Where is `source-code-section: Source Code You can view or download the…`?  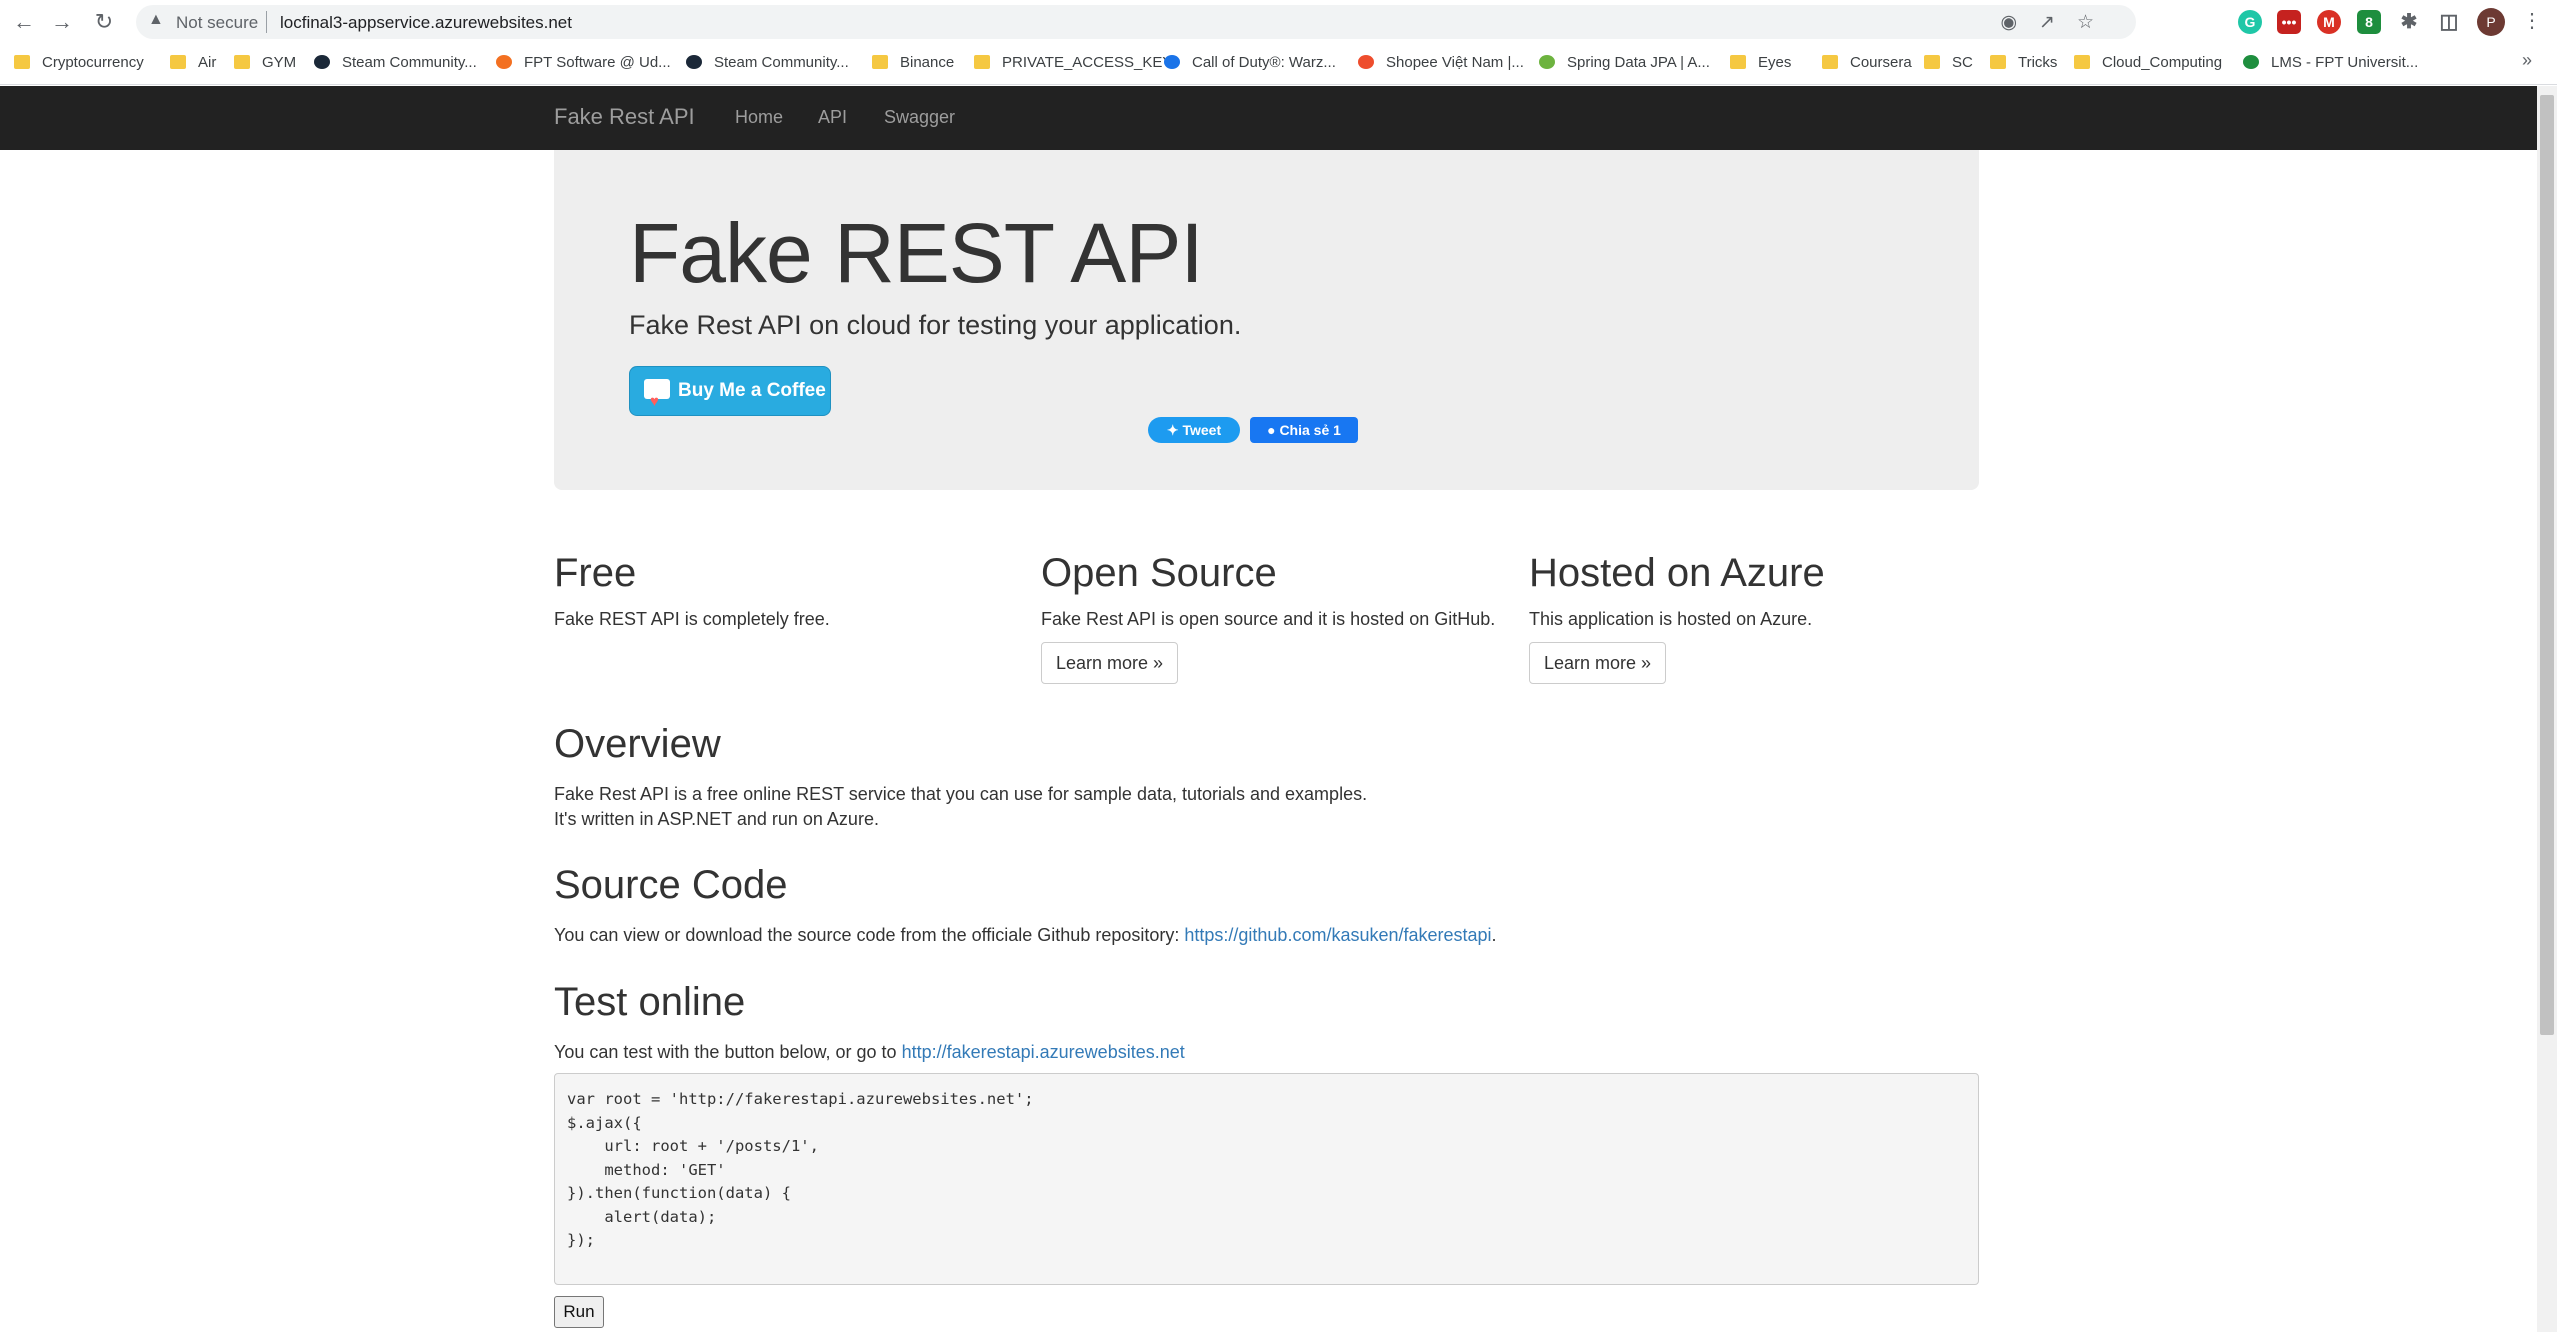
source-code-section: Source Code You can view or download the… is located at coordinates (1266, 902).